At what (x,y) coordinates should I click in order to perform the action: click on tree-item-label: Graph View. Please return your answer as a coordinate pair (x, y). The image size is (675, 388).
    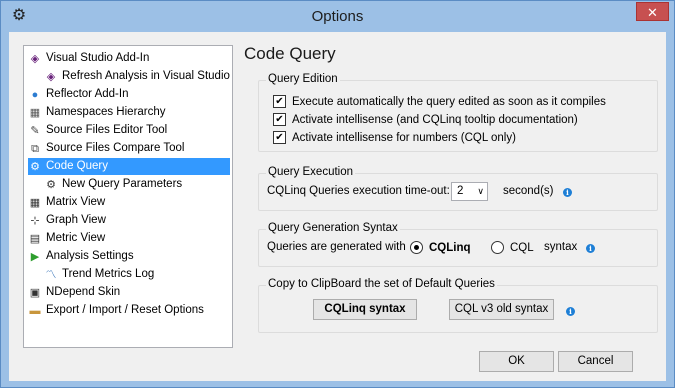
    Looking at the image, I should click on (76, 220).